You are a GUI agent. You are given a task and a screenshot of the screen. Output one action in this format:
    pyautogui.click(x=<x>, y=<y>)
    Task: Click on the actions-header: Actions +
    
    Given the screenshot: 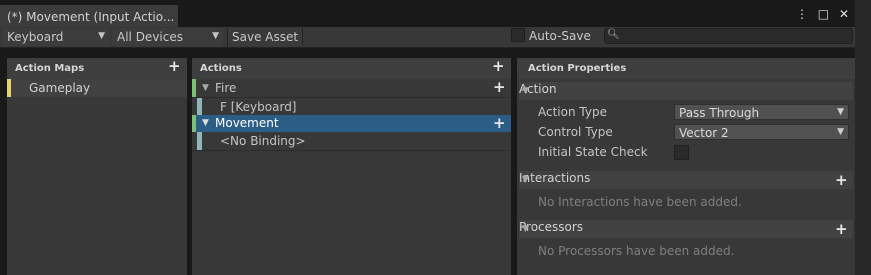 What is the action you would take?
    pyautogui.click(x=351, y=68)
    